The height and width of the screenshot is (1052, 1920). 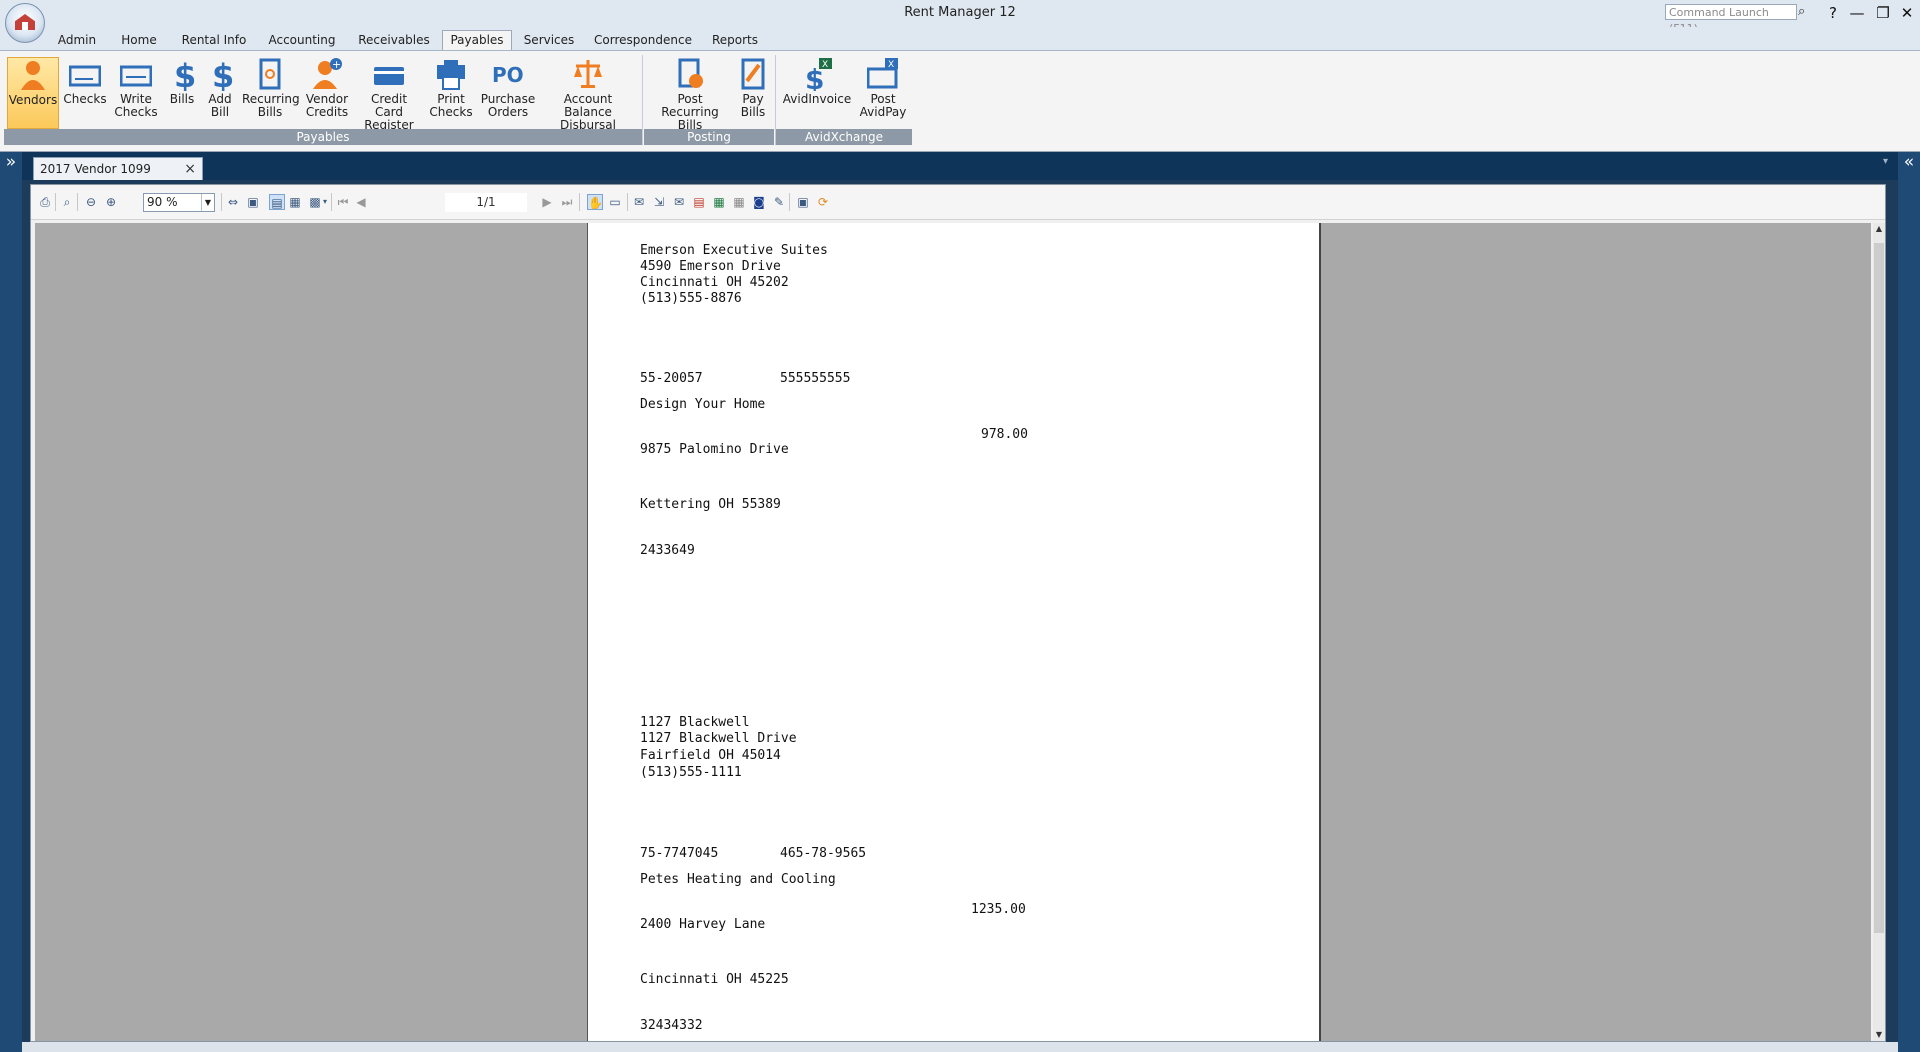 I want to click on bills-button: $ Bills, so click(x=182, y=93).